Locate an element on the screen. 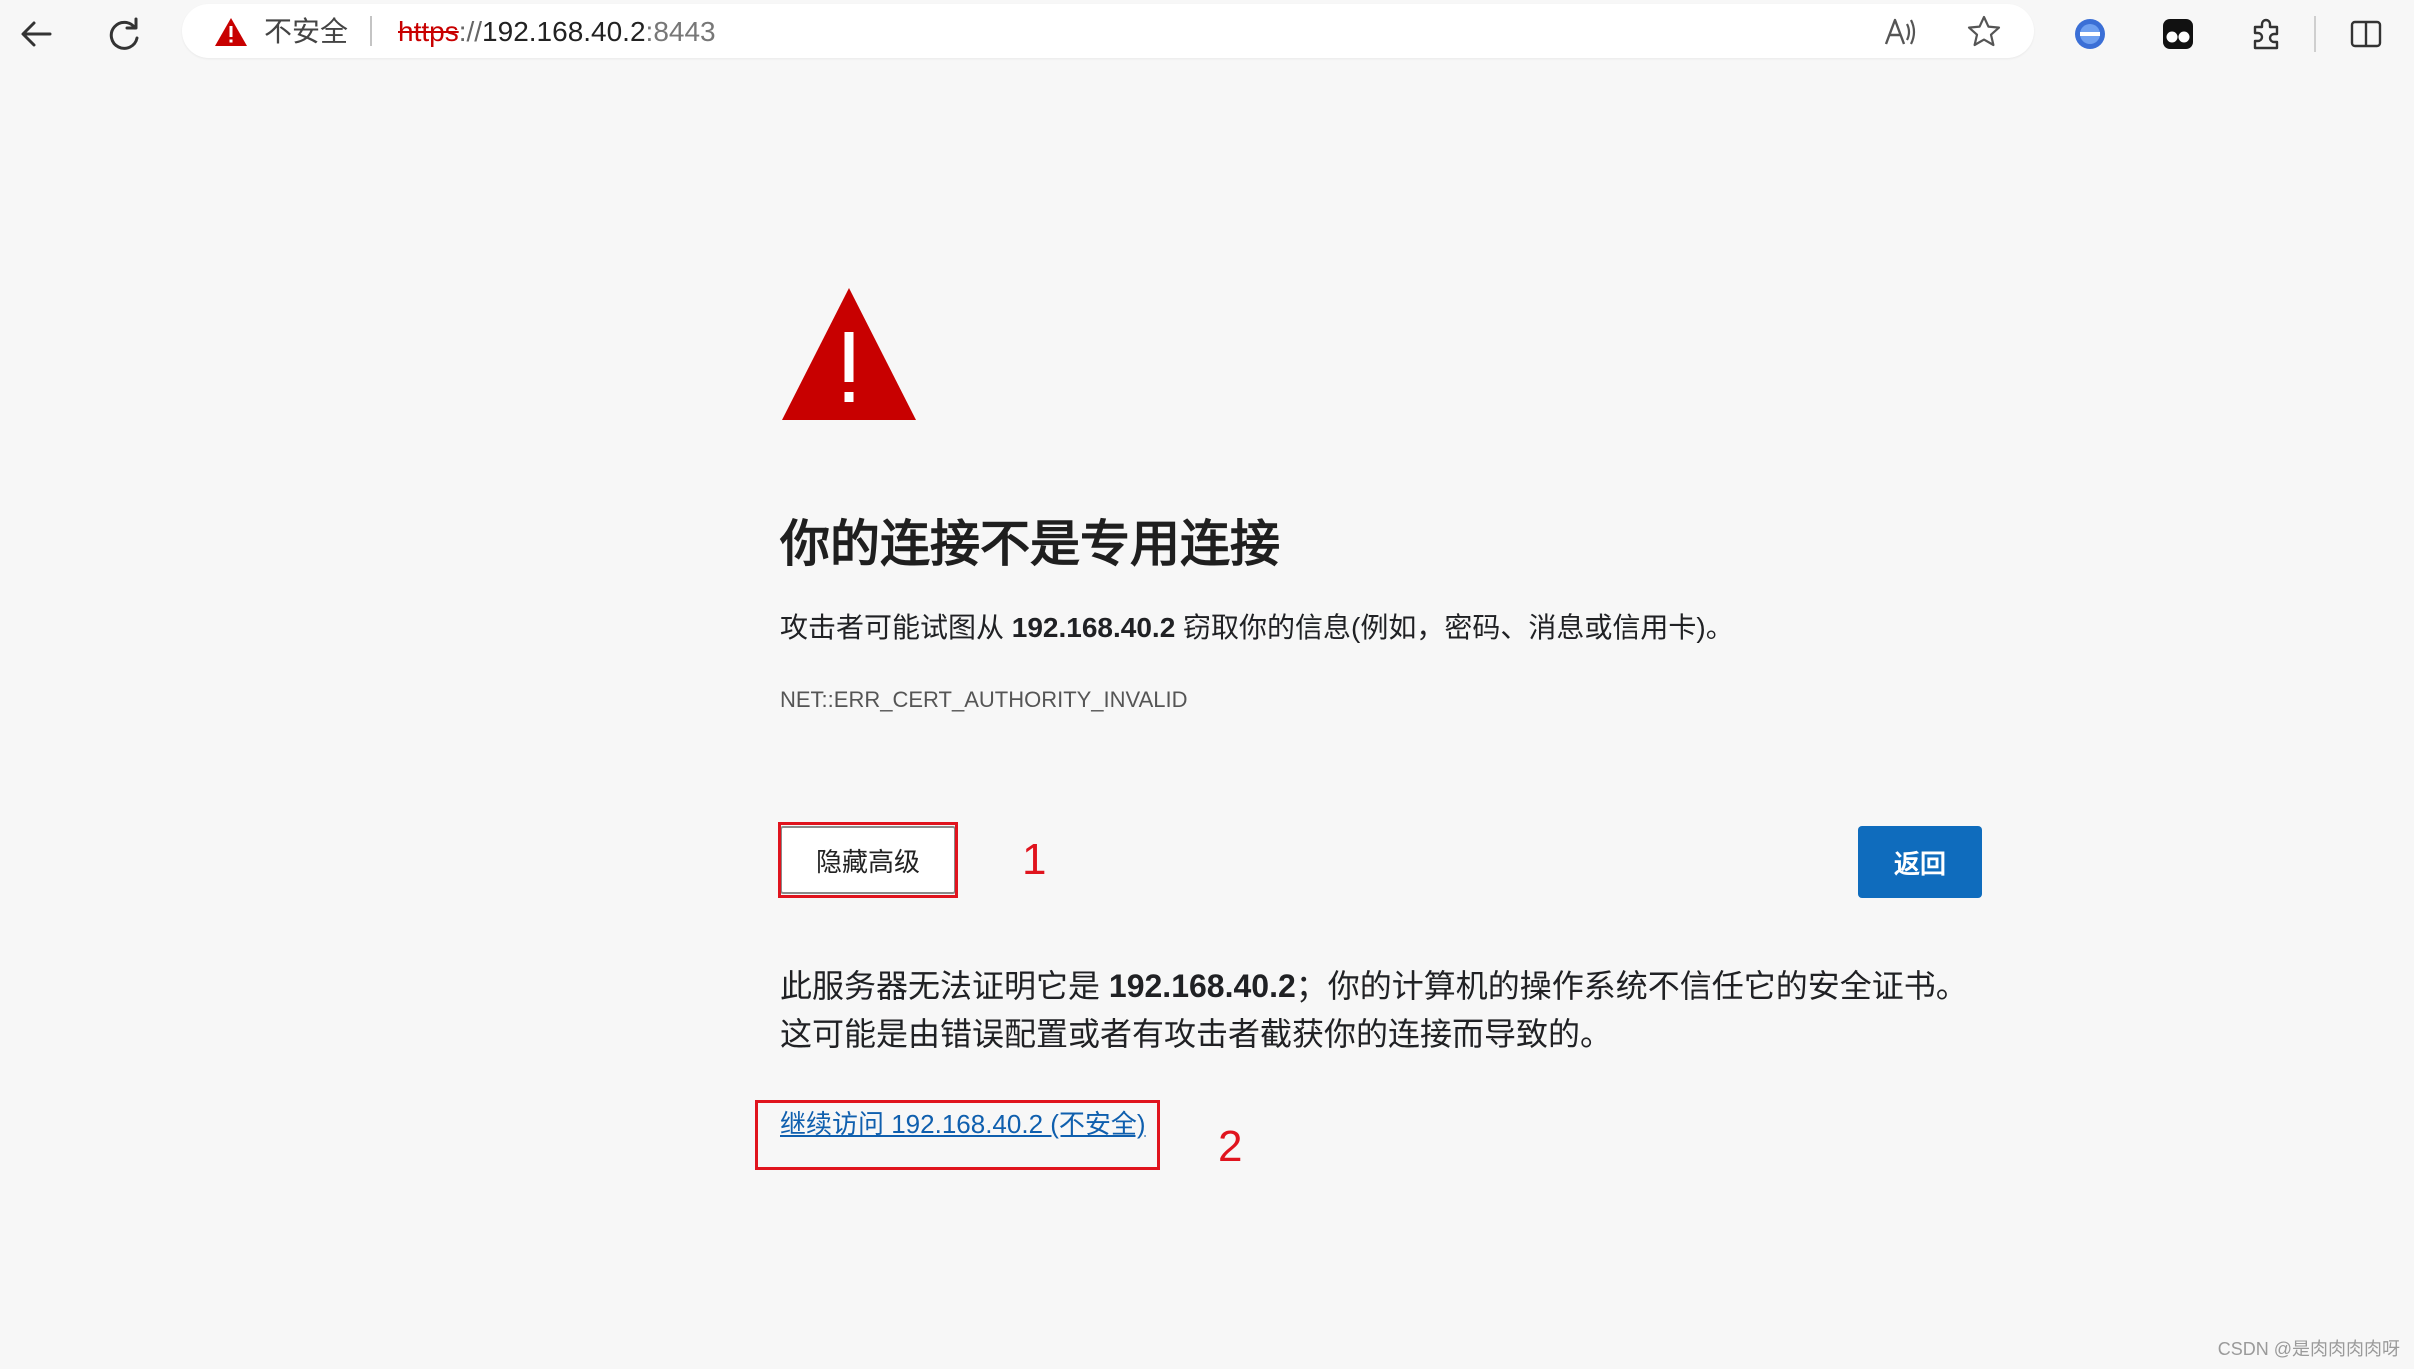 The width and height of the screenshot is (2414, 1369). tampermonkey-icon is located at coordinates (2178, 34).